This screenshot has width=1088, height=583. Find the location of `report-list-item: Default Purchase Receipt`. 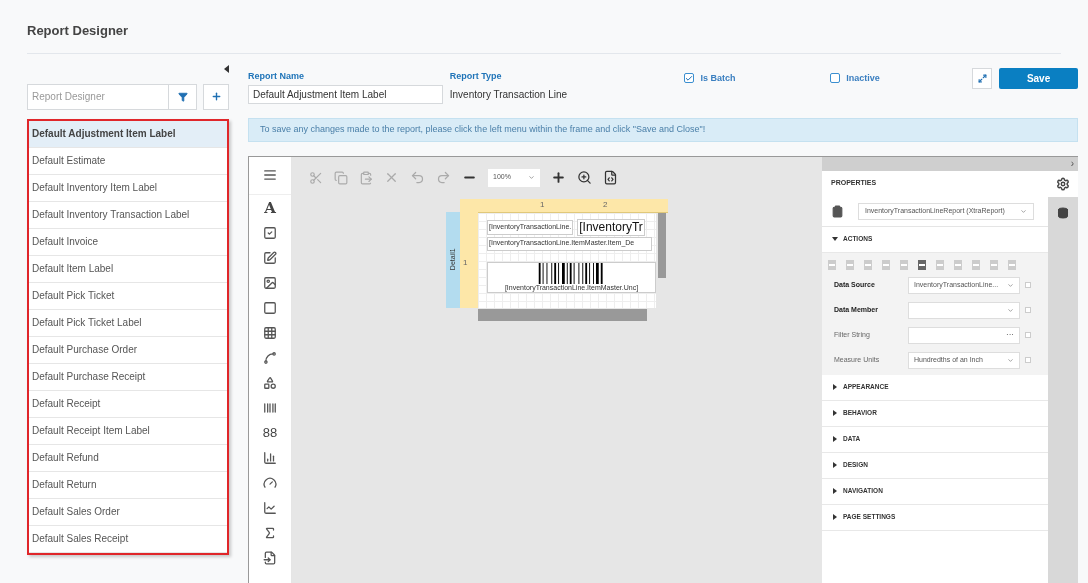

report-list-item: Default Purchase Receipt is located at coordinates (128, 377).